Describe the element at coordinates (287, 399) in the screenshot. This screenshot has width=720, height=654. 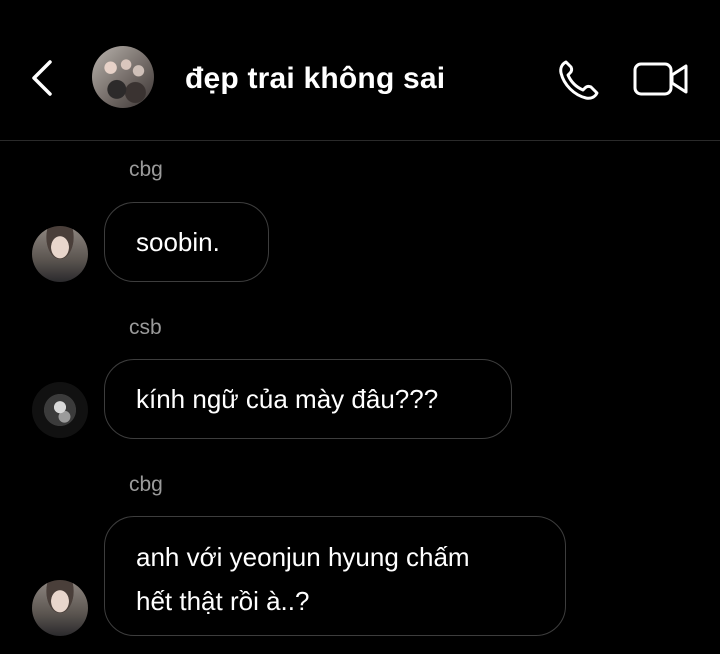
I see `message-text: kính ngữ của mày đâu???` at that location.